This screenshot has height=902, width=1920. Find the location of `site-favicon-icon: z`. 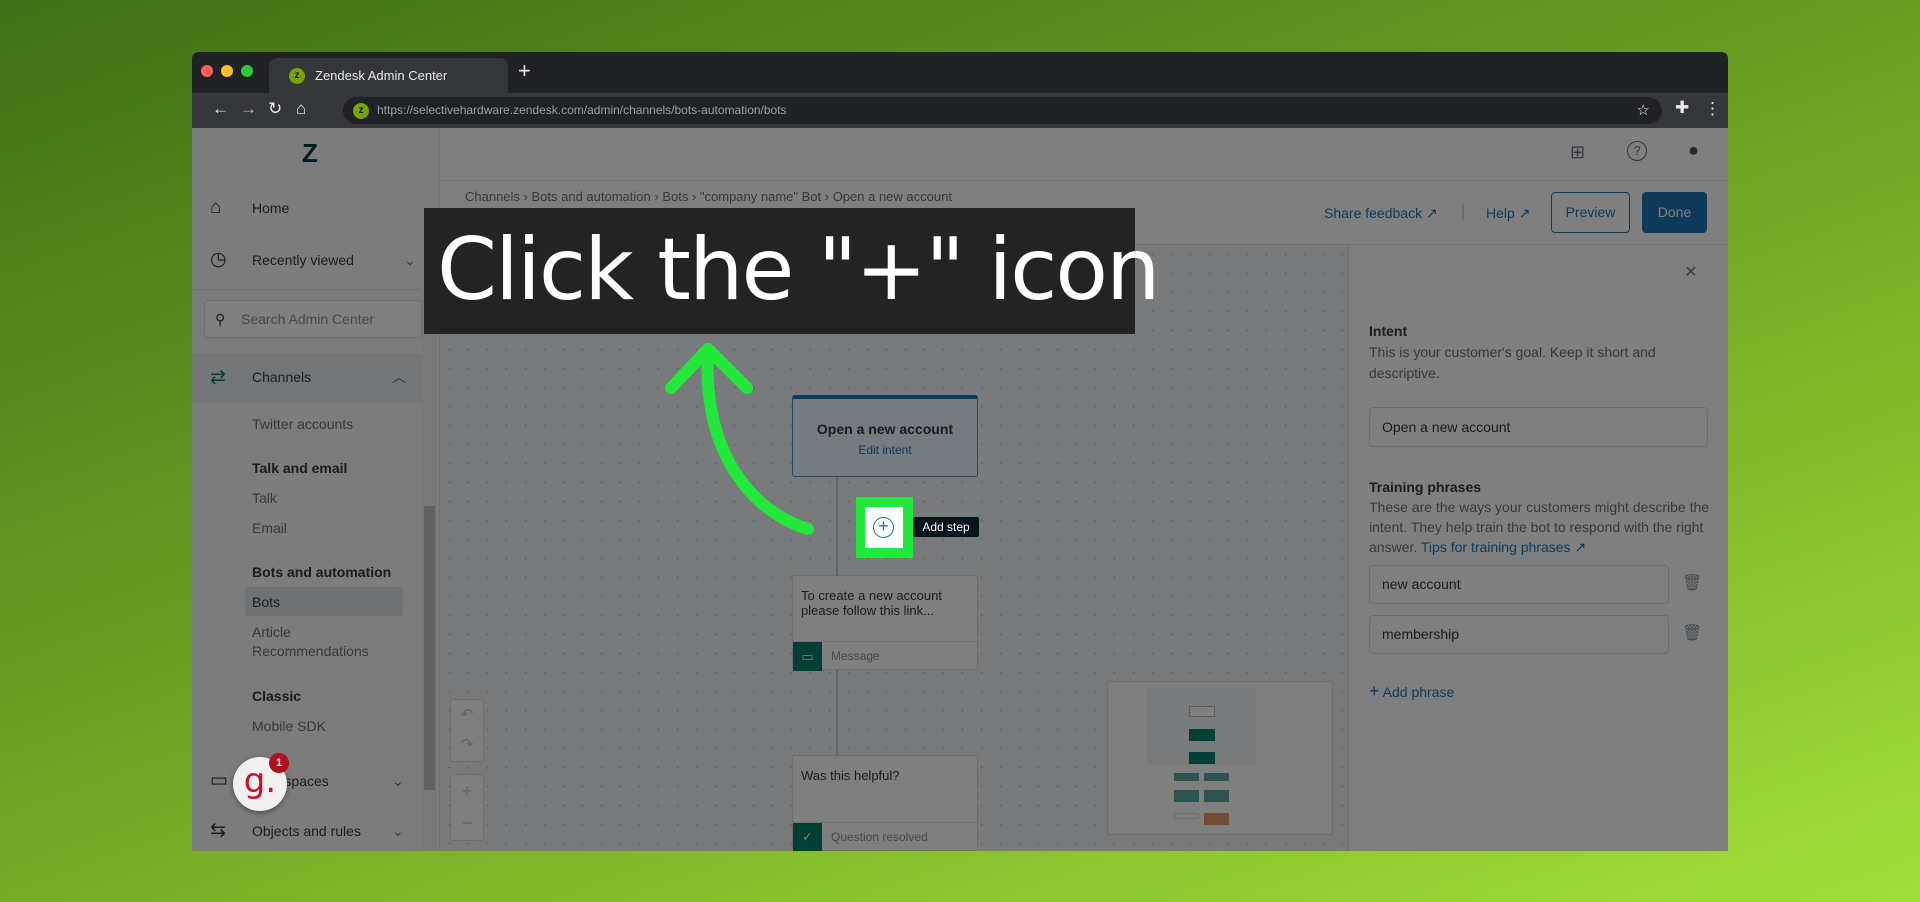

site-favicon-icon: z is located at coordinates (361, 111).